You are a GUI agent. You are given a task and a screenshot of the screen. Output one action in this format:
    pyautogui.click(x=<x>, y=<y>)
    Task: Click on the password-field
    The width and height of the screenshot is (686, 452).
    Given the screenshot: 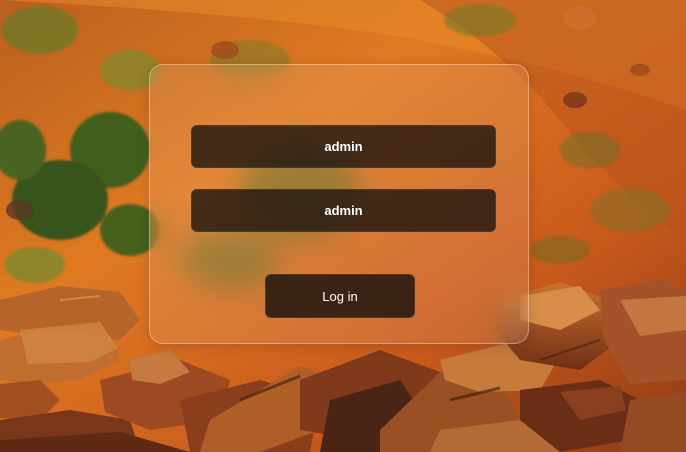 What is the action you would take?
    pyautogui.click(x=343, y=210)
    